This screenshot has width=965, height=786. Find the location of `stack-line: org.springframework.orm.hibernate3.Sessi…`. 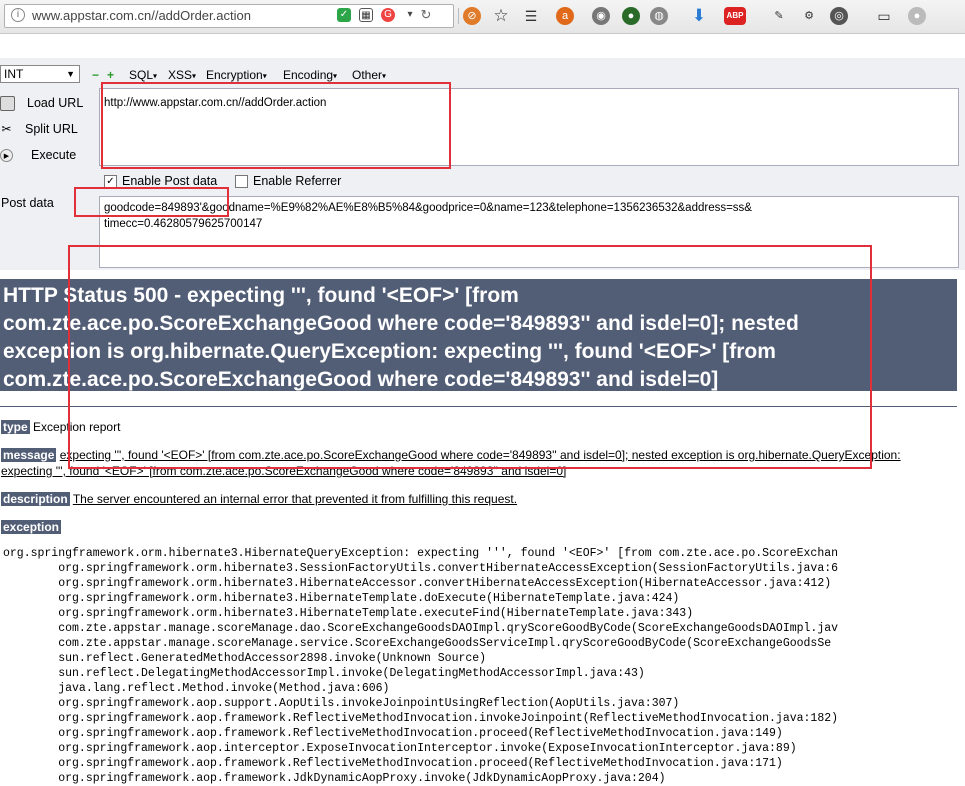

stack-line: org.springframework.orm.hibernate3.Sessi… is located at coordinates (421, 568).